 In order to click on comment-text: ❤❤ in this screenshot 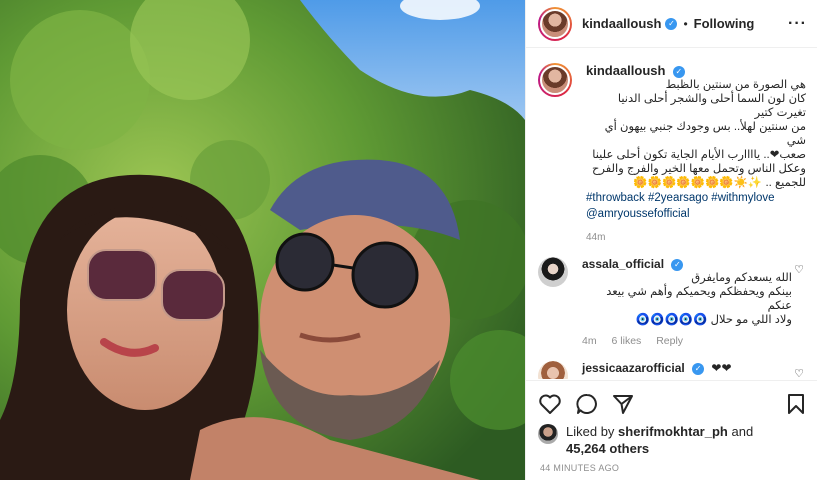, I will do `click(721, 368)`.